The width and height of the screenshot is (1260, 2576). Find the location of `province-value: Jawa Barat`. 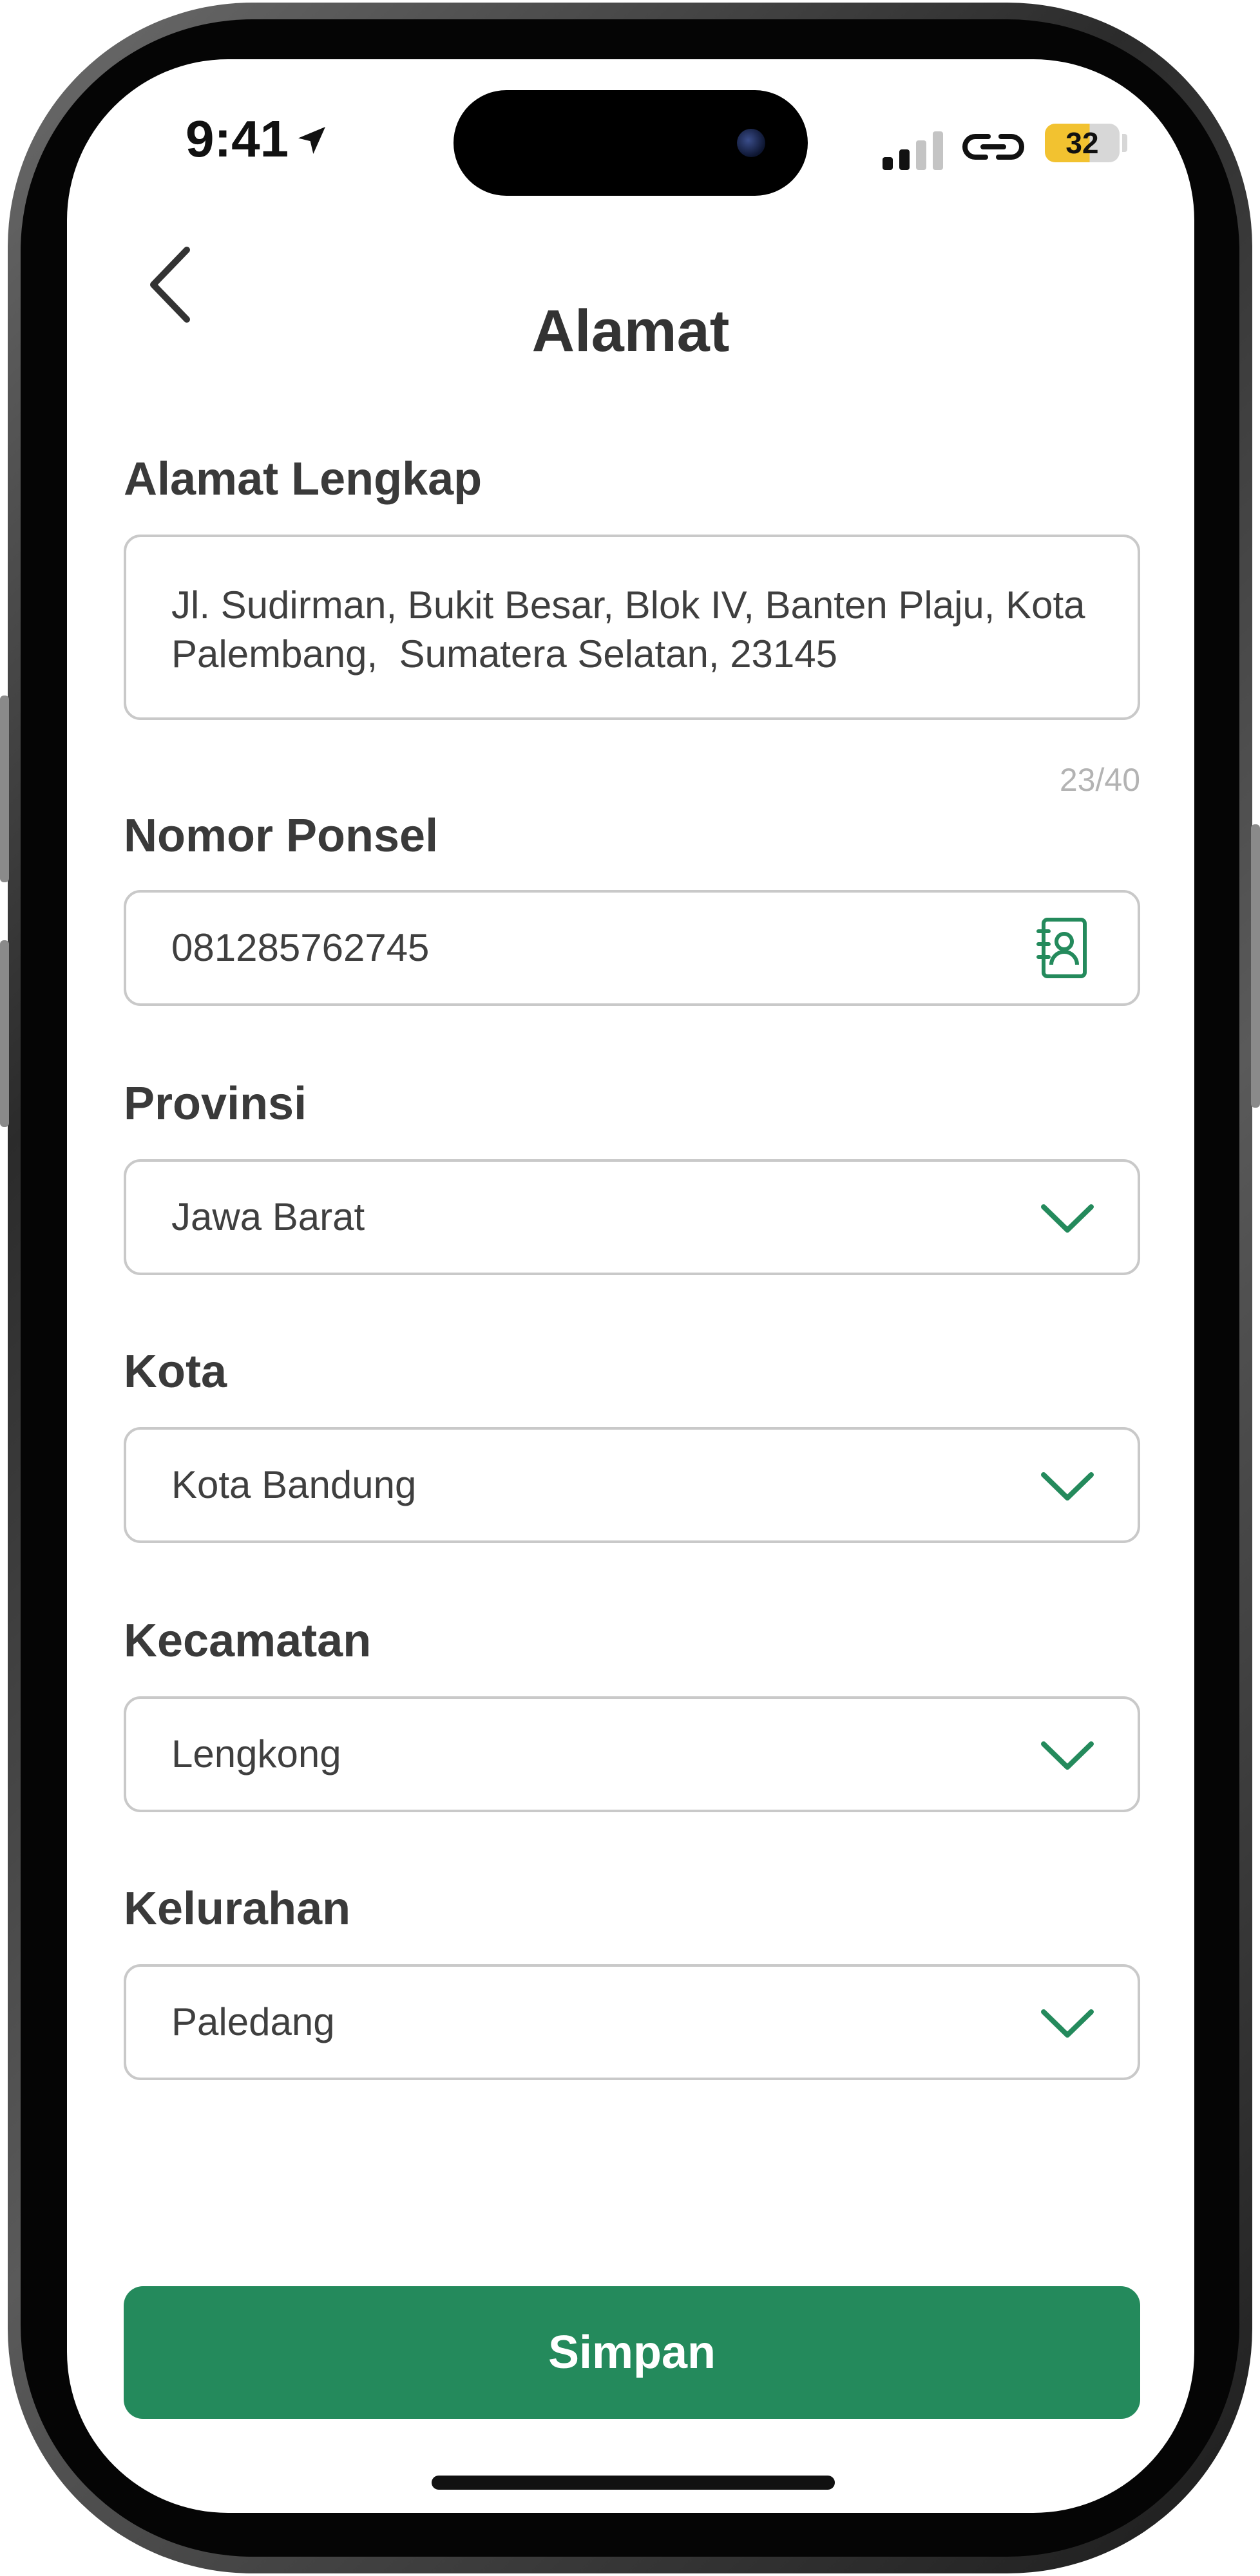

province-value: Jawa Barat is located at coordinates (268, 1217).